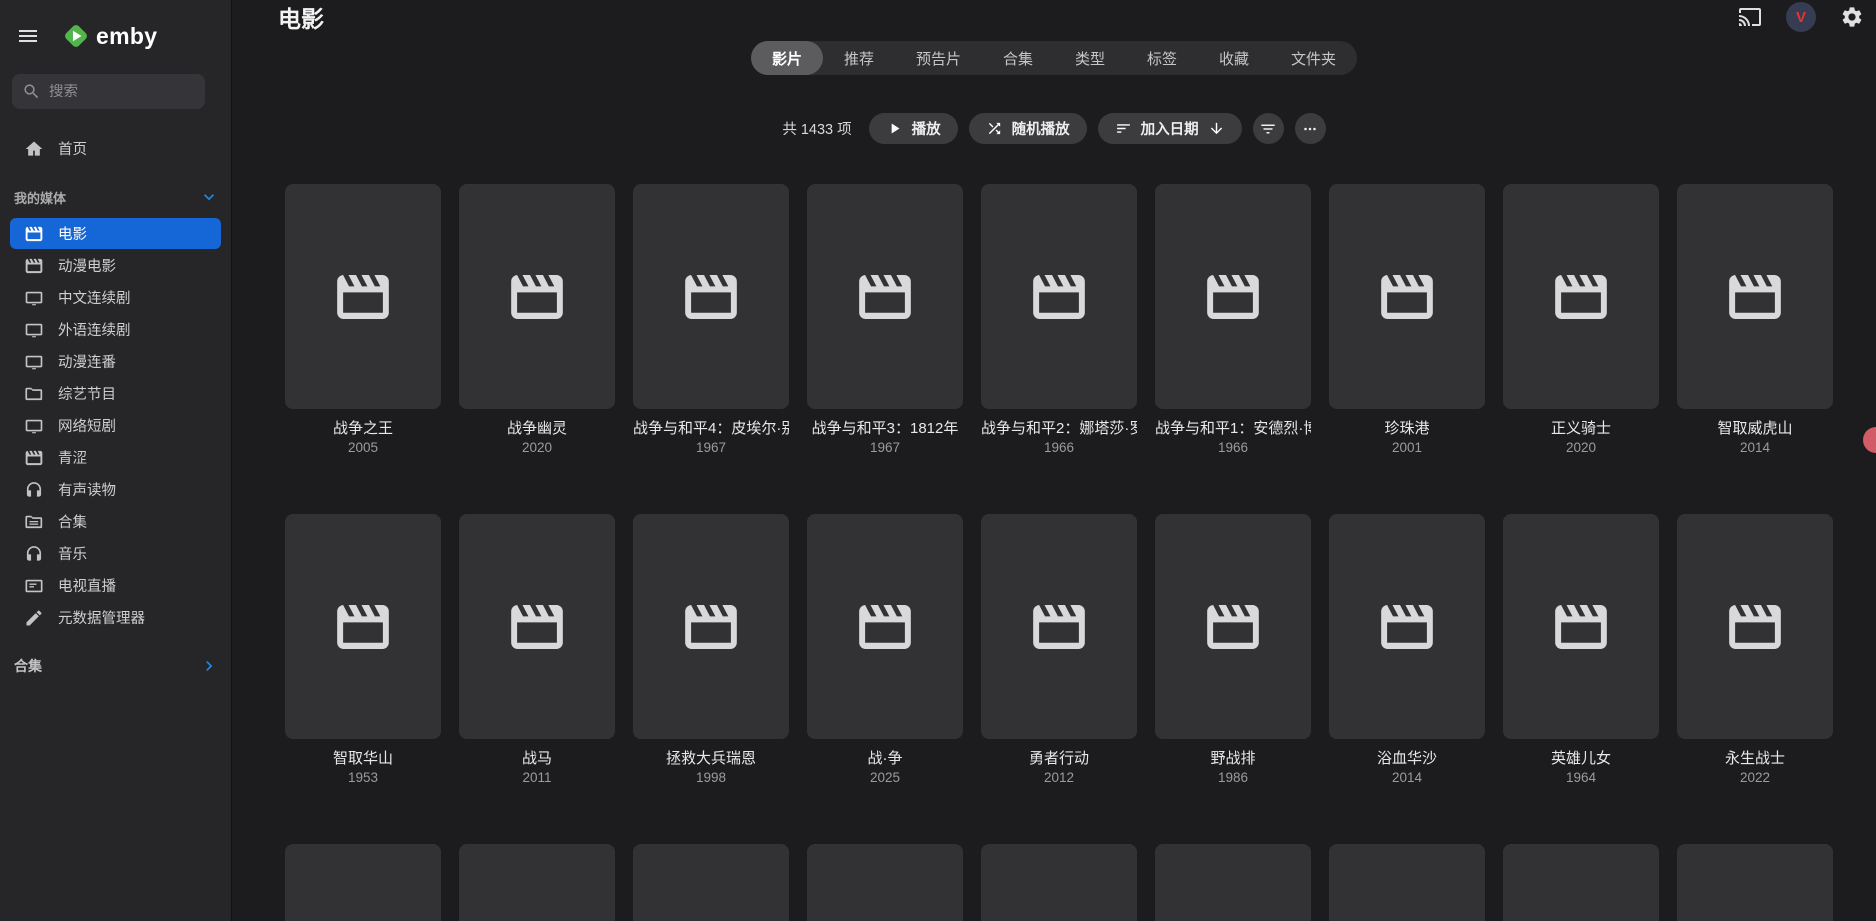 This screenshot has width=1876, height=921. What do you see at coordinates (711, 320) in the screenshot?
I see `movie-card: 战争与和平4：皮埃尔·别 1967` at bounding box center [711, 320].